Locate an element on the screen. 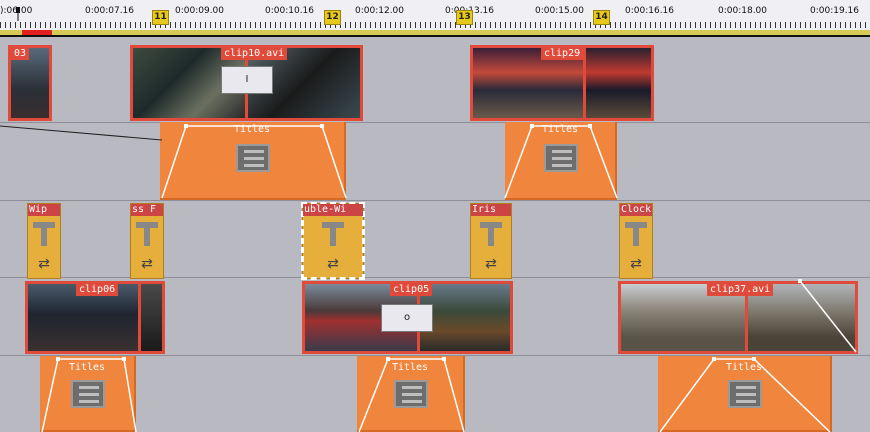  link-line is located at coordinates (81, 133).